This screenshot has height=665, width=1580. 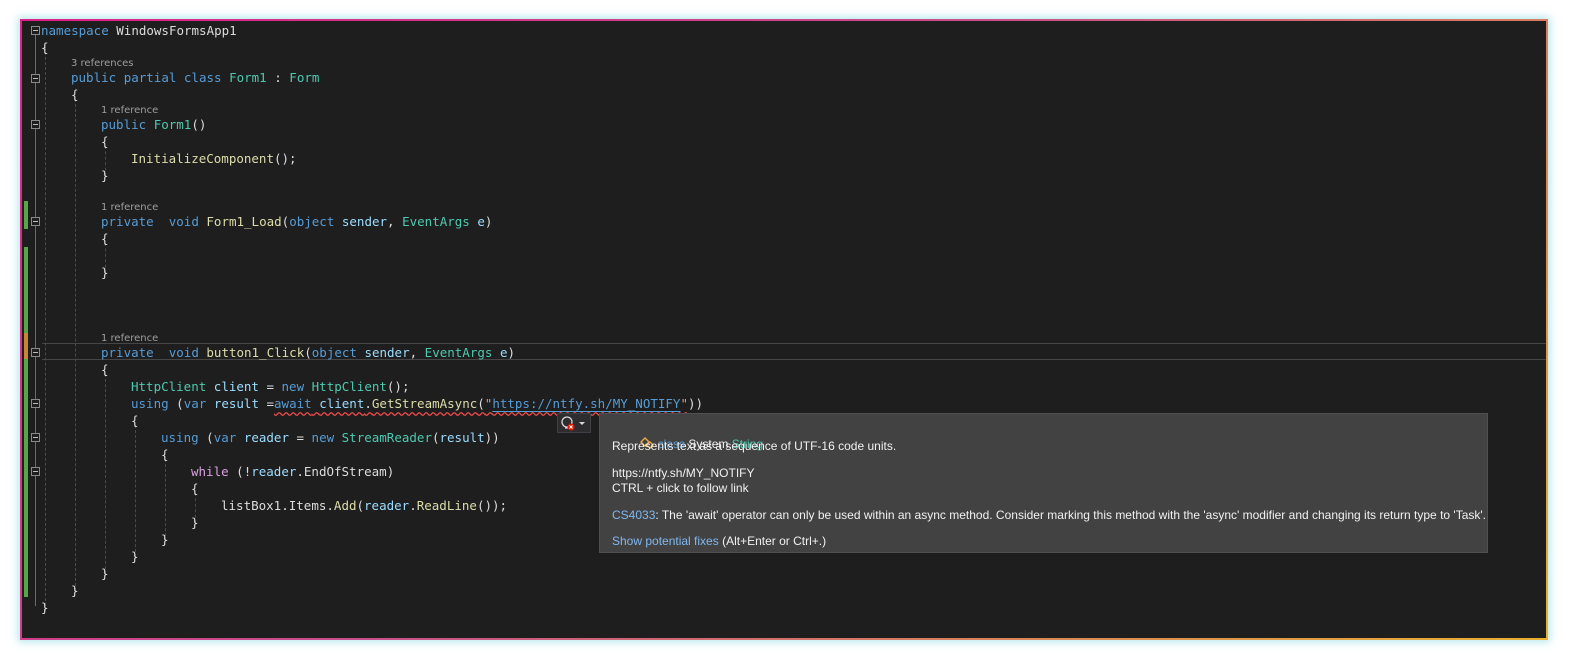 I want to click on quick-actions-button, so click(x=574, y=423).